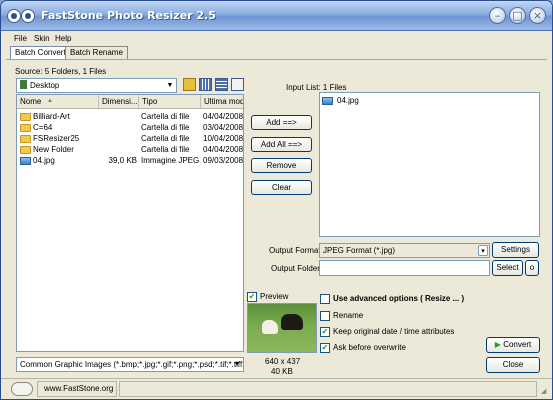  I want to click on app-icon-secondary, so click(28, 16).